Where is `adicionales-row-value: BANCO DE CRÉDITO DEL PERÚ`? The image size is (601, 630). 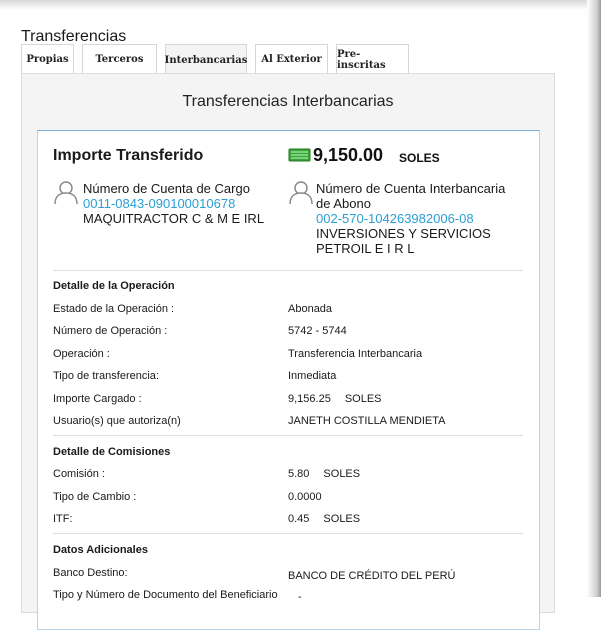
adicionales-row-value: BANCO DE CRÉDITO DEL PERÚ is located at coordinates (372, 576).